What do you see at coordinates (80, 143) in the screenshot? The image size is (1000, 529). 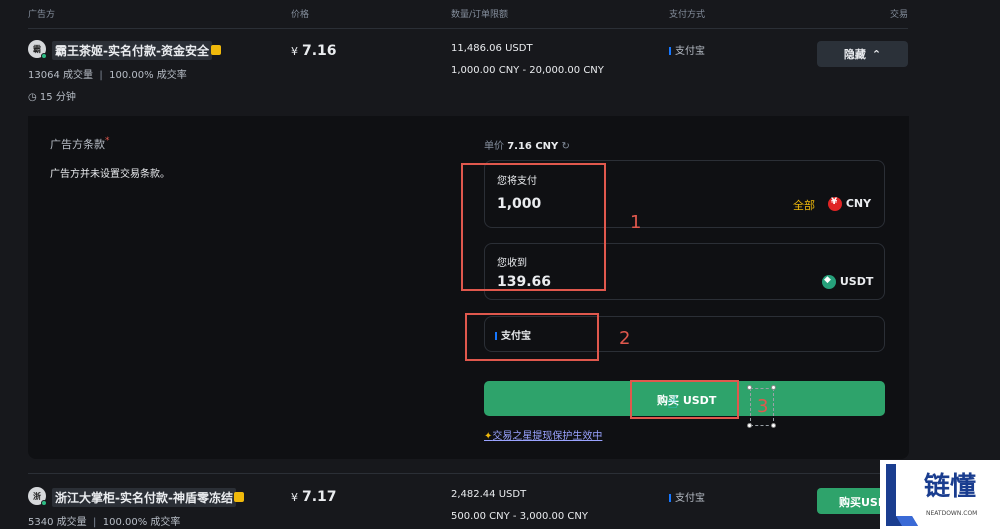 I see `terms-title: 广告方条款*` at bounding box center [80, 143].